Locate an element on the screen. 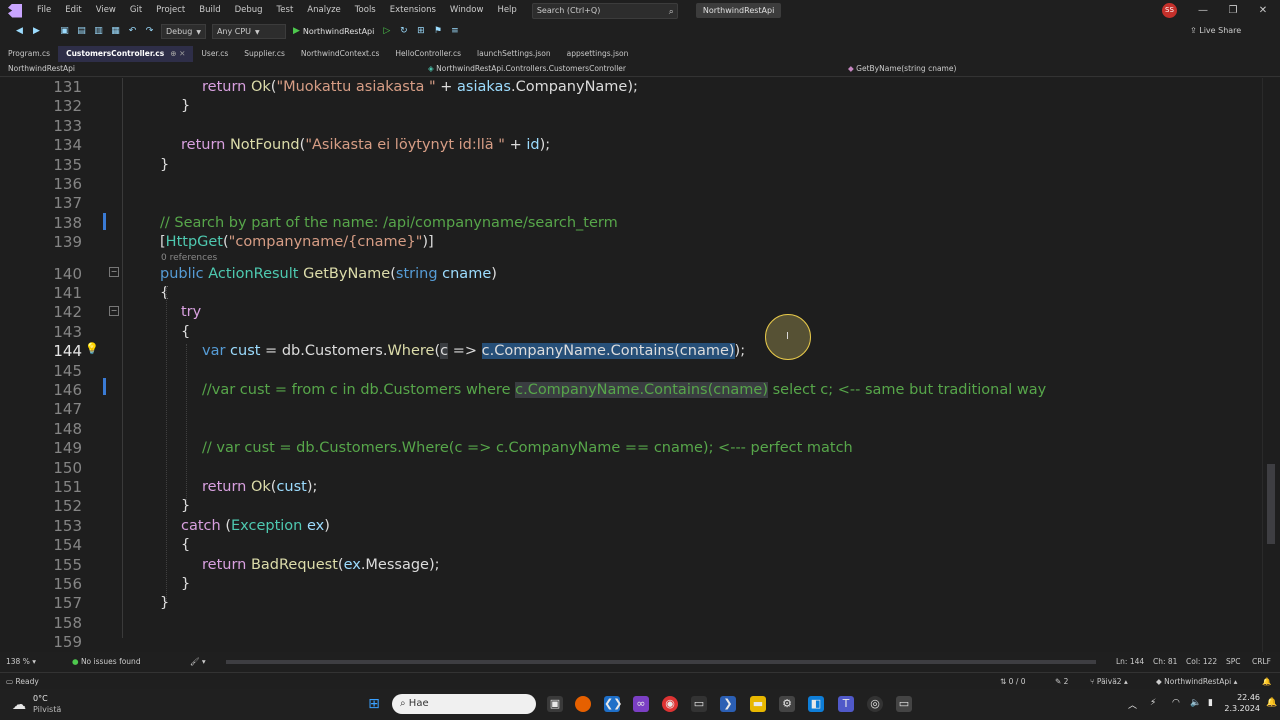  code-line: 152} is located at coordinates (631, 506).